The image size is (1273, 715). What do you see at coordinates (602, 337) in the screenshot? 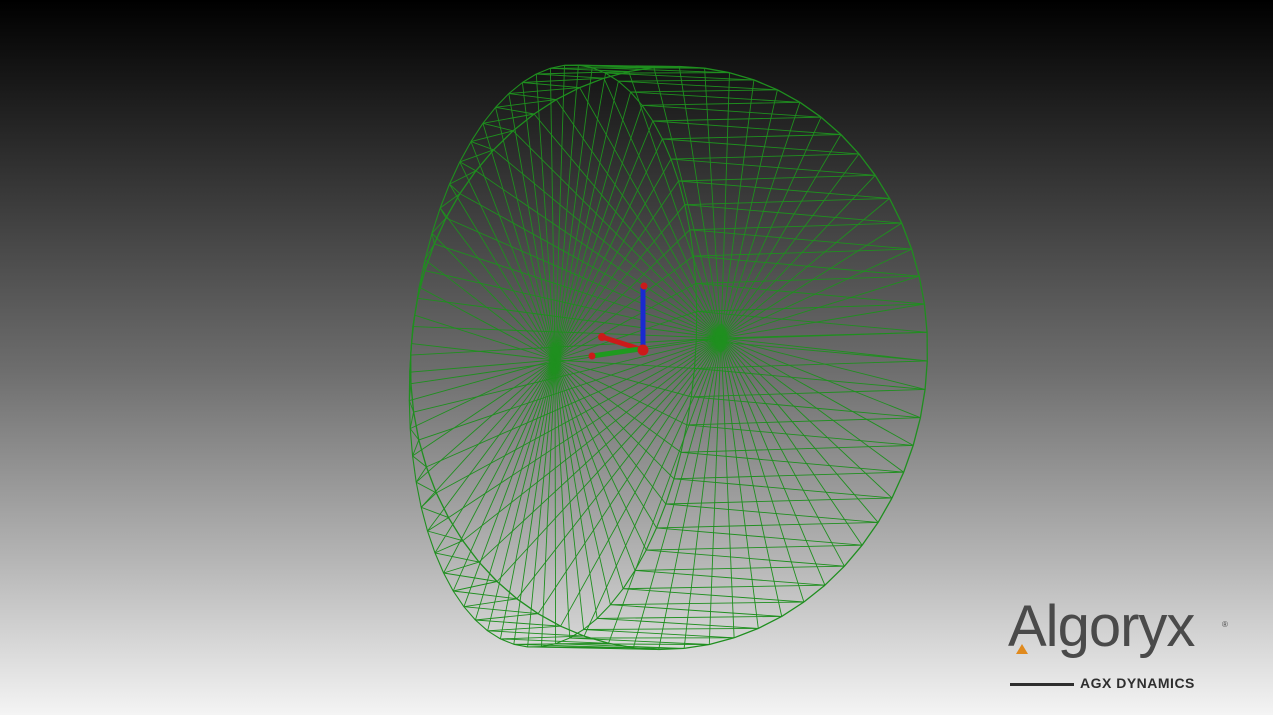
I see `x-axis-tip` at bounding box center [602, 337].